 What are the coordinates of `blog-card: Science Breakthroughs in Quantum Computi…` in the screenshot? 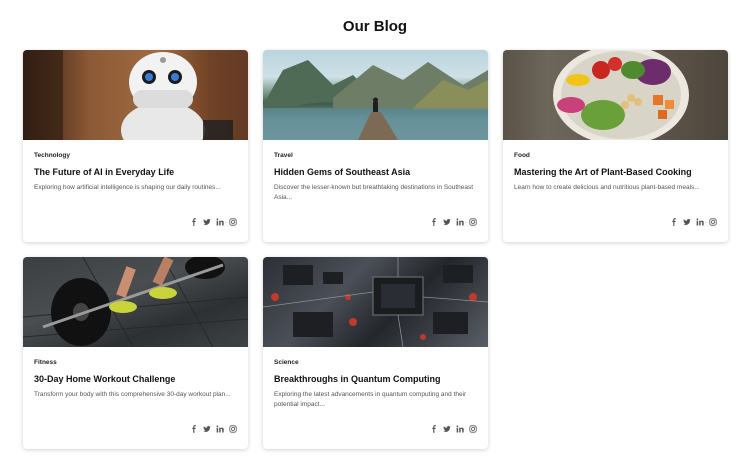 It's located at (375, 353).